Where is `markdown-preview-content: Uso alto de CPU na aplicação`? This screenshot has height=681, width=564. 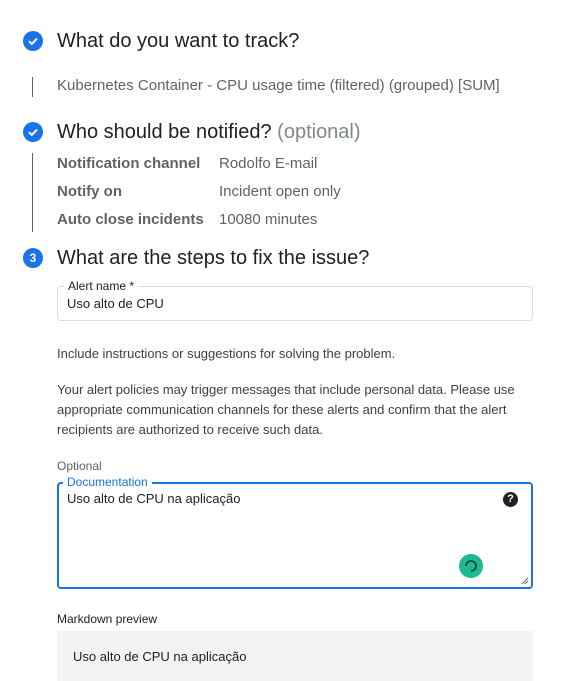 markdown-preview-content: Uso alto de CPU na aplicação is located at coordinates (160, 656).